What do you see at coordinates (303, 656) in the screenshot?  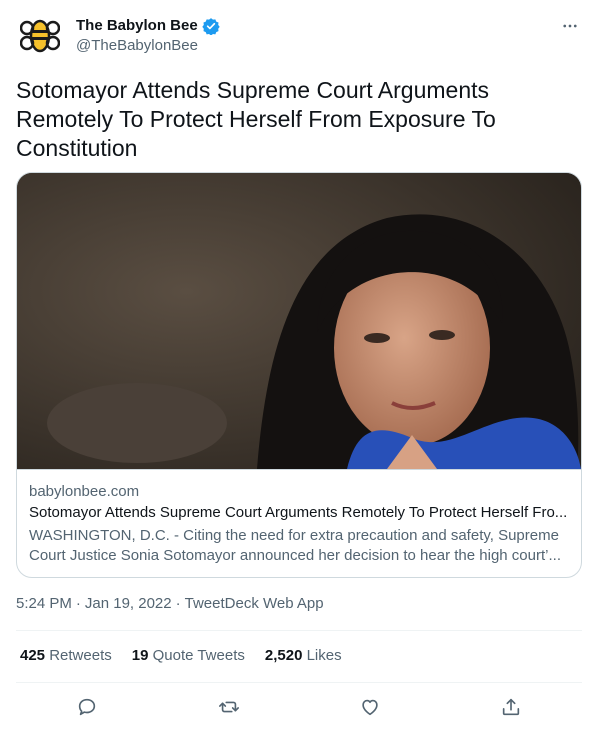 I see `likes-stat: 2,520 Likes` at bounding box center [303, 656].